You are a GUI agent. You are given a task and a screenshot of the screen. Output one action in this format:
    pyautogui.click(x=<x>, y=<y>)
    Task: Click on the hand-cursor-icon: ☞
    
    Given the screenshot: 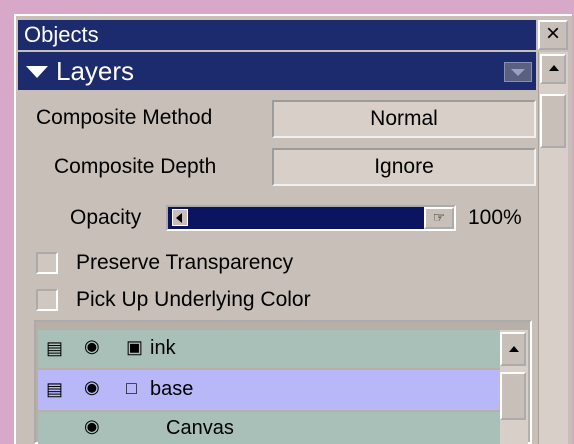 What is the action you would take?
    pyautogui.click(x=439, y=217)
    